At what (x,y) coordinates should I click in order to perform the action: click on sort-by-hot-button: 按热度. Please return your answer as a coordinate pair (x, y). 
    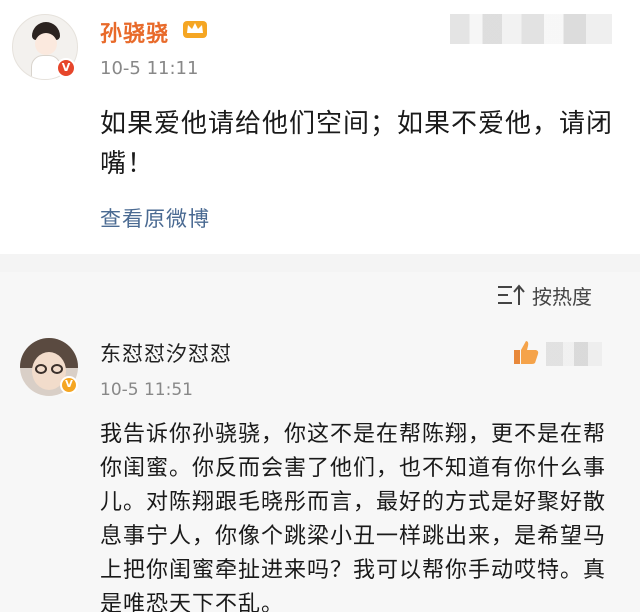
    Looking at the image, I should click on (544, 295).